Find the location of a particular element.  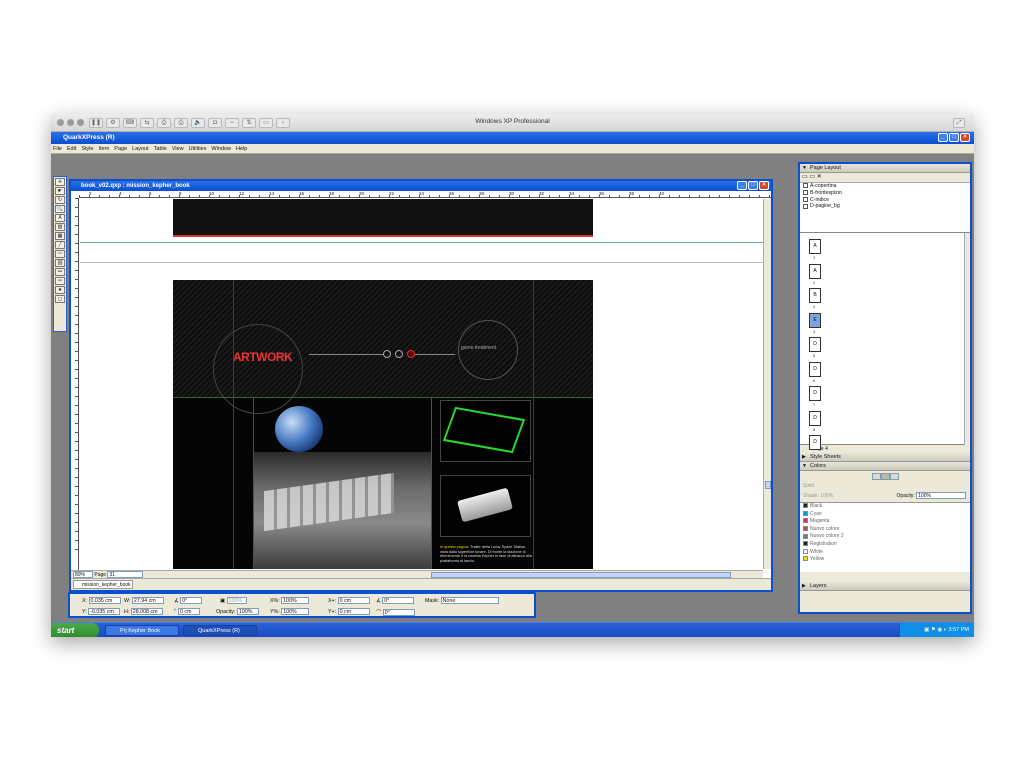

text-box-tool-icon: A is located at coordinates (60, 218).